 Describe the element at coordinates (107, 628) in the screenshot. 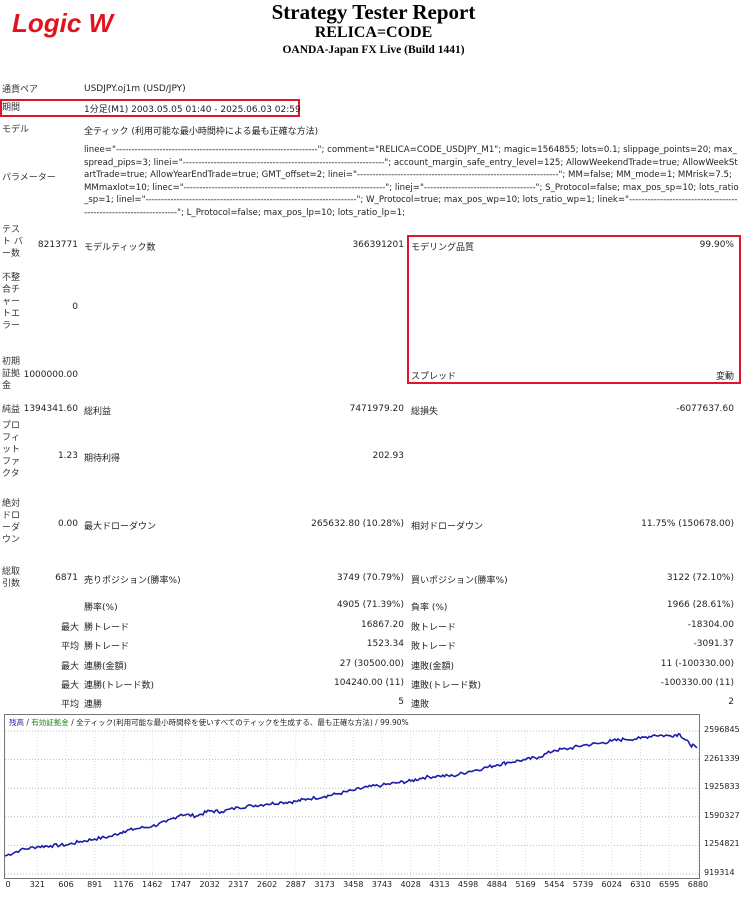

I see `largest-win-label: 勝トレード` at that location.